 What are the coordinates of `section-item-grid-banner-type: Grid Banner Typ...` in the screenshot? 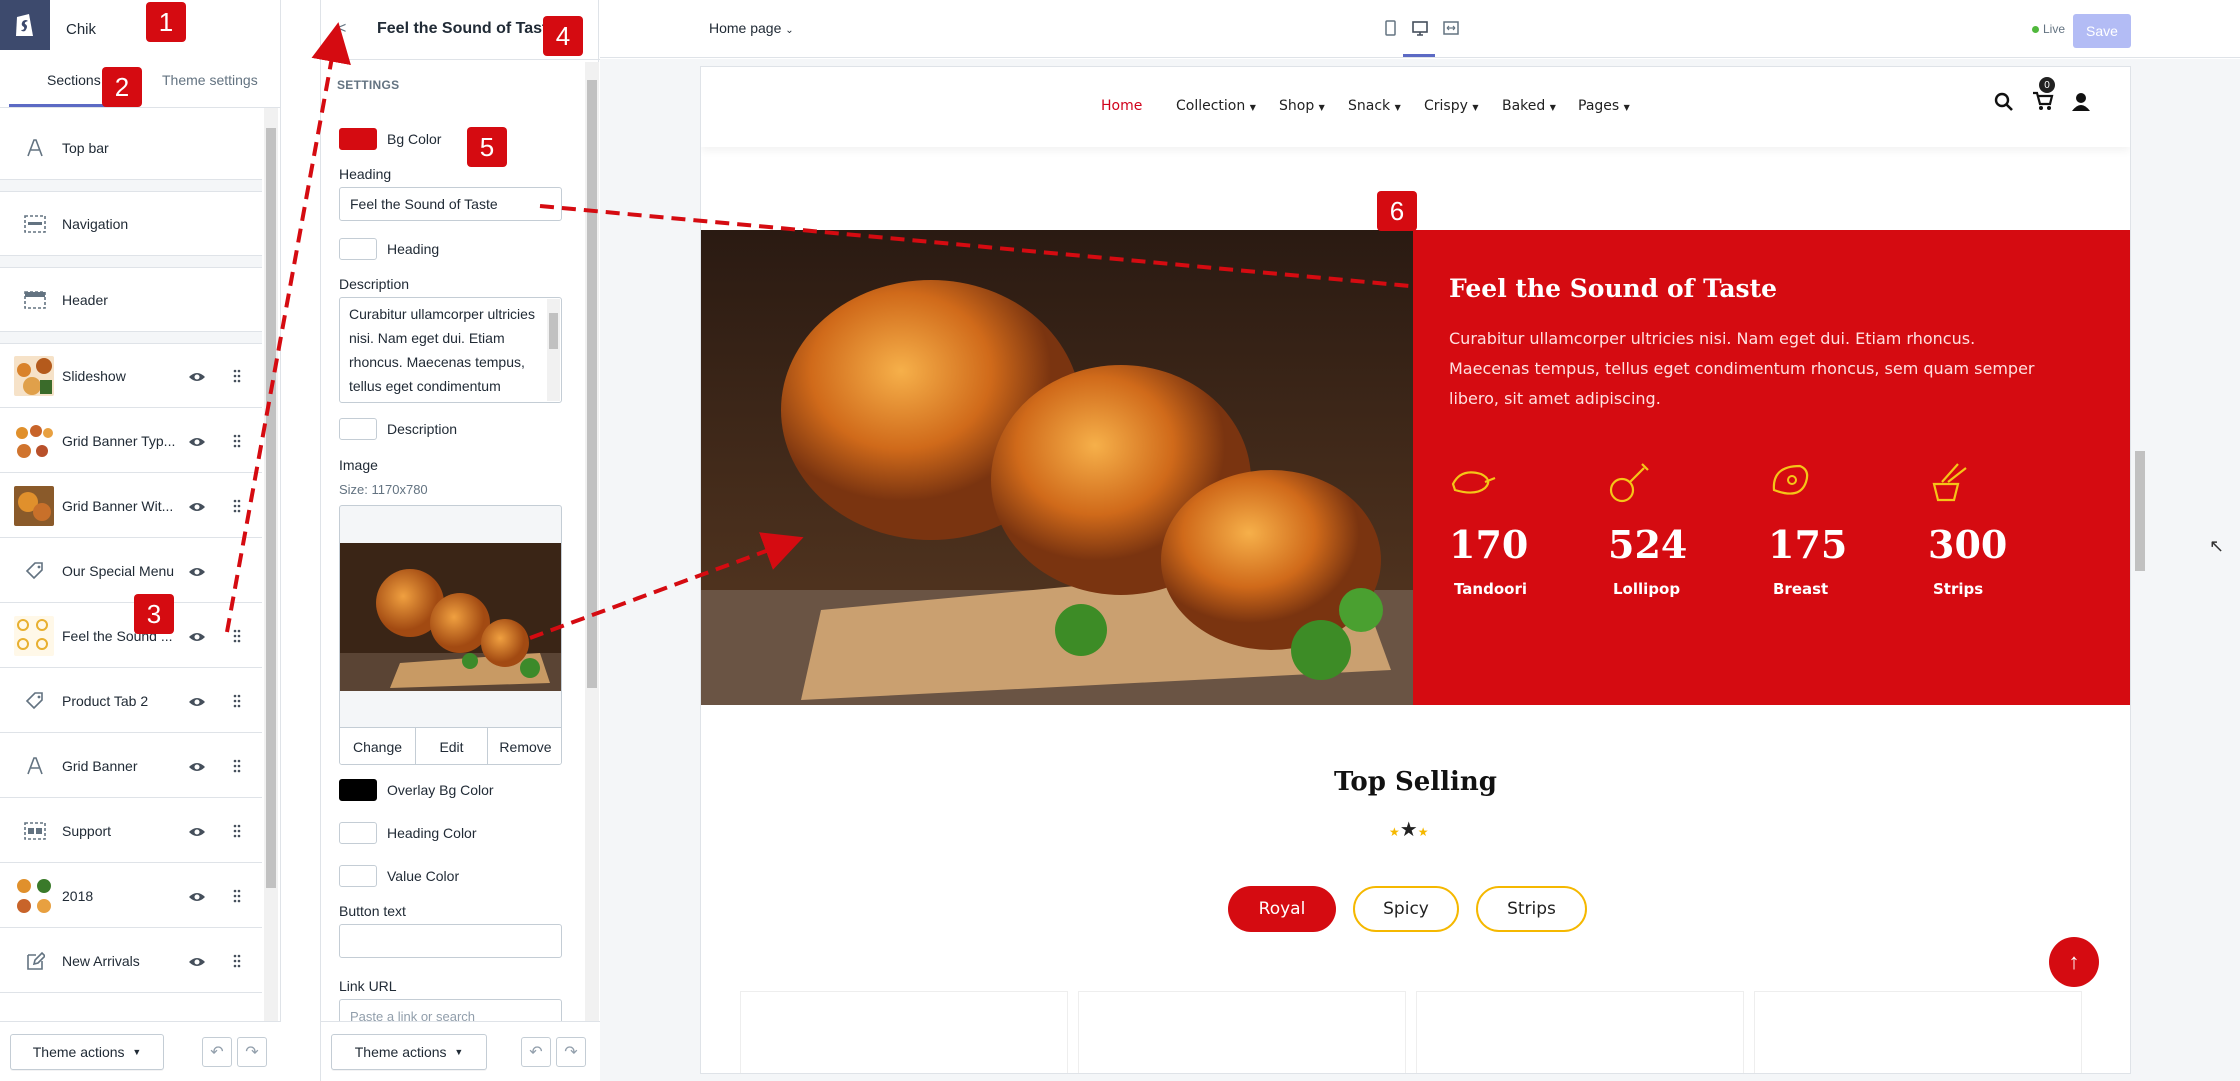 It's located at (131, 441).